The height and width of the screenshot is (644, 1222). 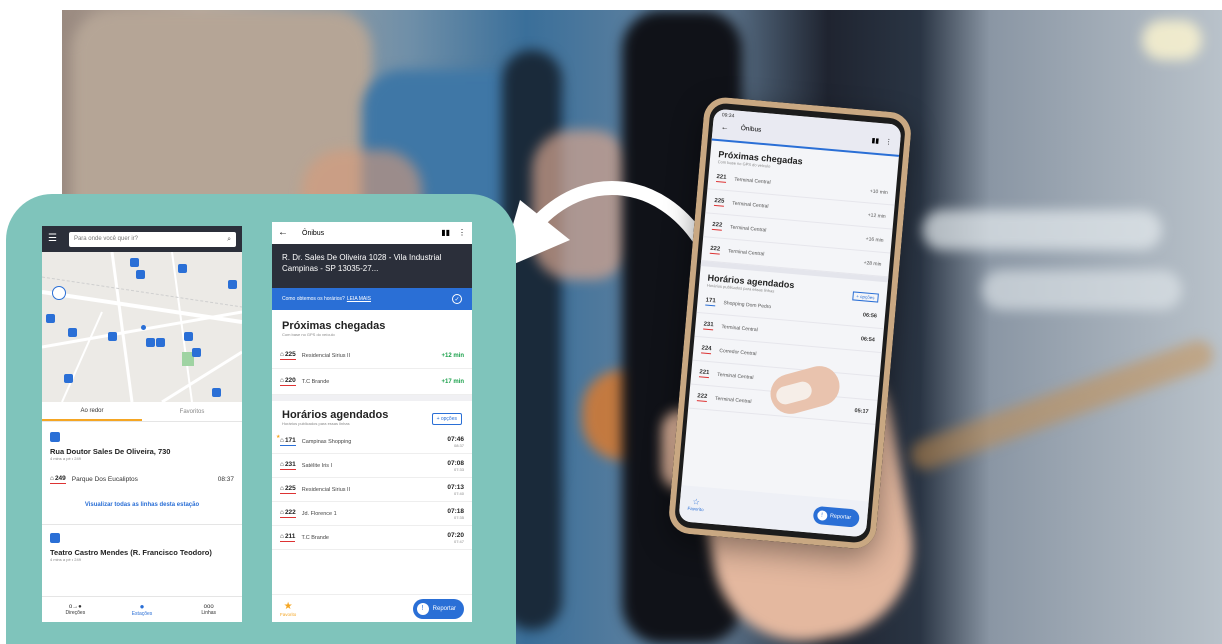 I want to click on app-bar: ← Ônibus ▮▮ ⋮, so click(x=372, y=233).